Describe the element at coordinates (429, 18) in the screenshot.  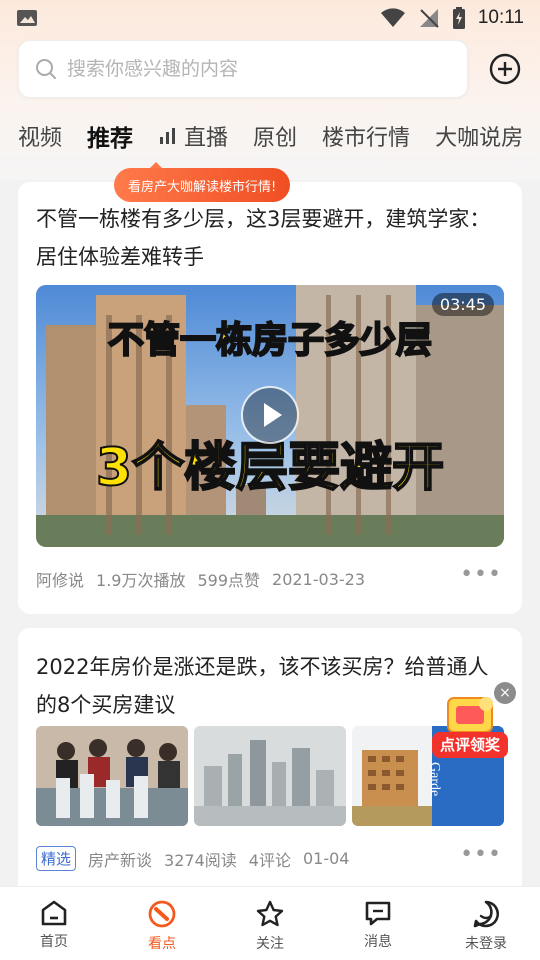
I see `no-signal-icon` at that location.